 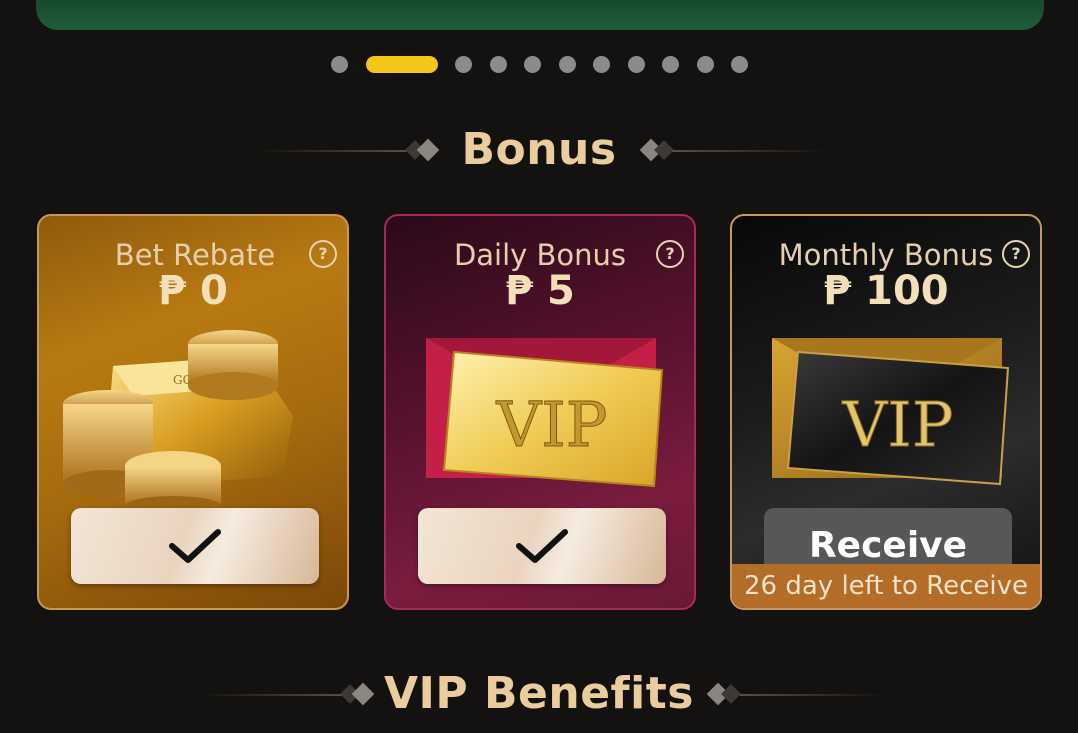 I want to click on carousel-banner, so click(x=540, y=15).